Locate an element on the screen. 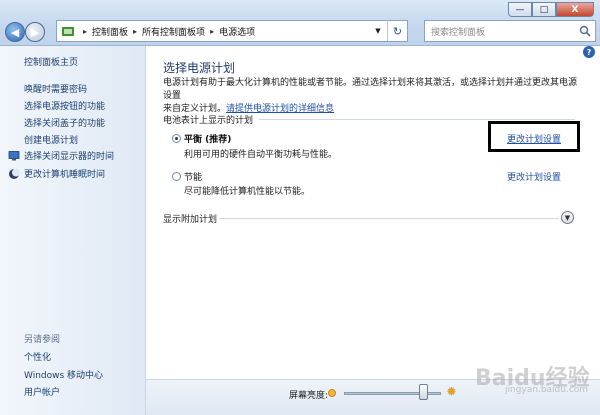 The height and width of the screenshot is (415, 600). sidebar-home-link: 控制面板主页 is located at coordinates (51, 61).